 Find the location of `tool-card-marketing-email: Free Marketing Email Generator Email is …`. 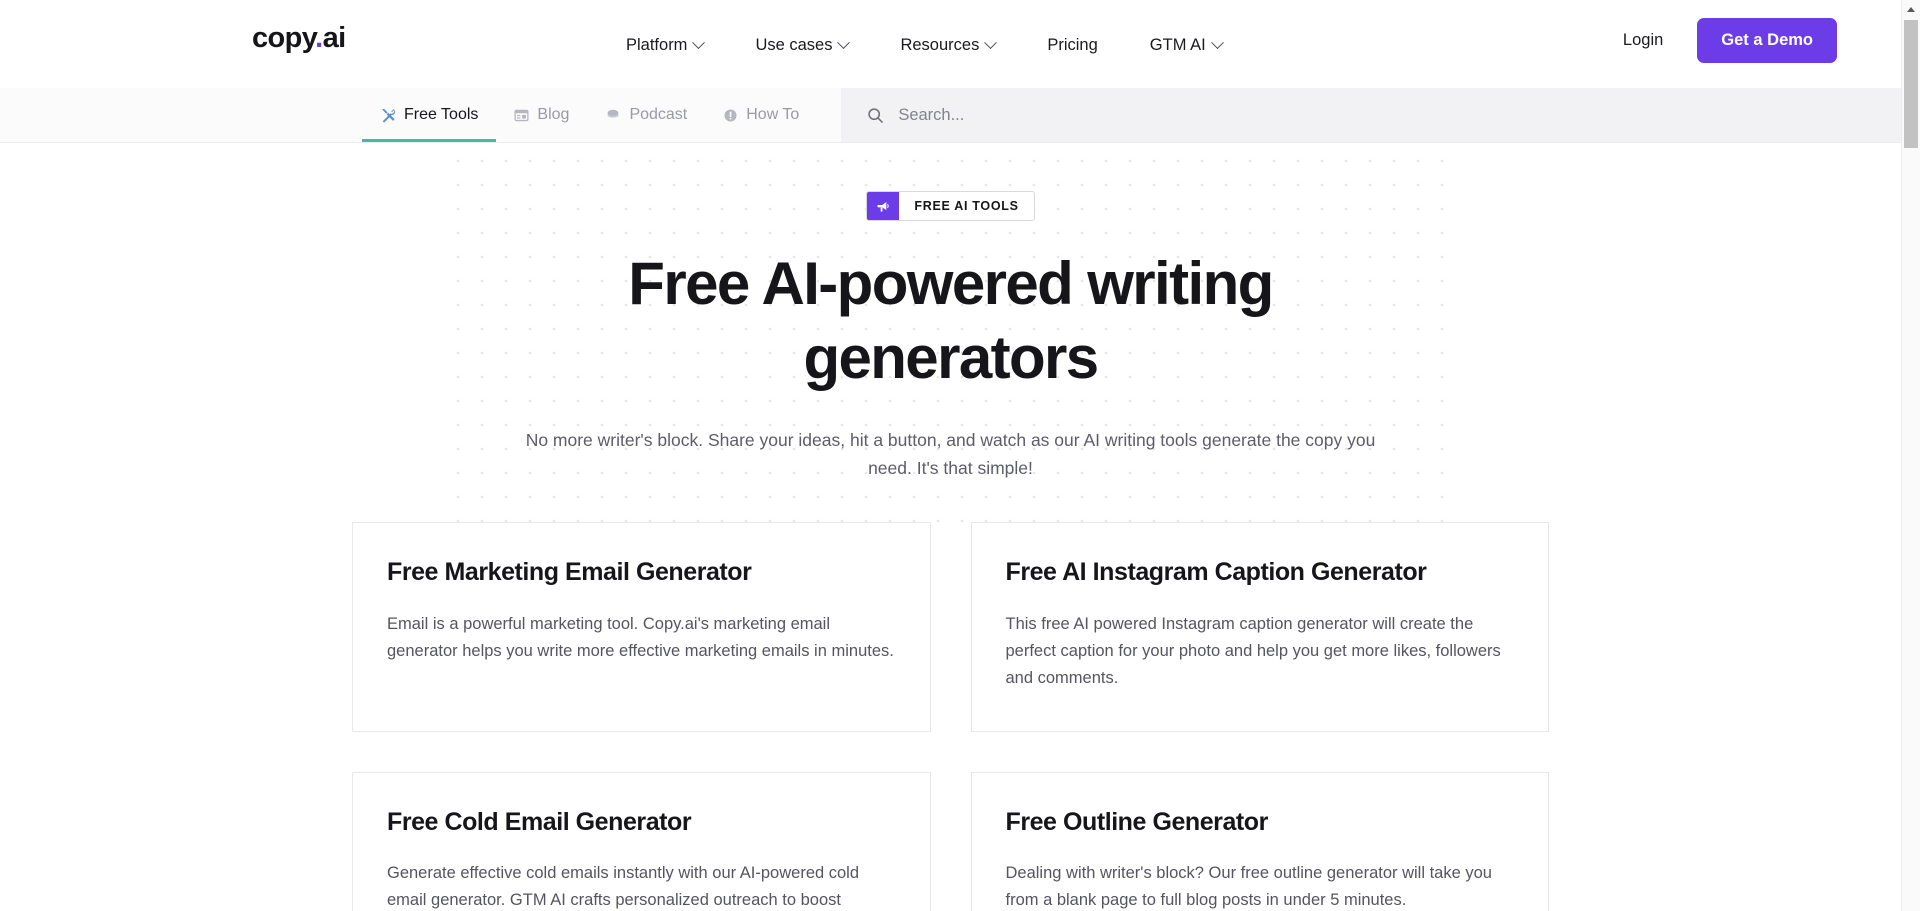

tool-card-marketing-email: Free Marketing Email Generator Email is … is located at coordinates (641, 627).